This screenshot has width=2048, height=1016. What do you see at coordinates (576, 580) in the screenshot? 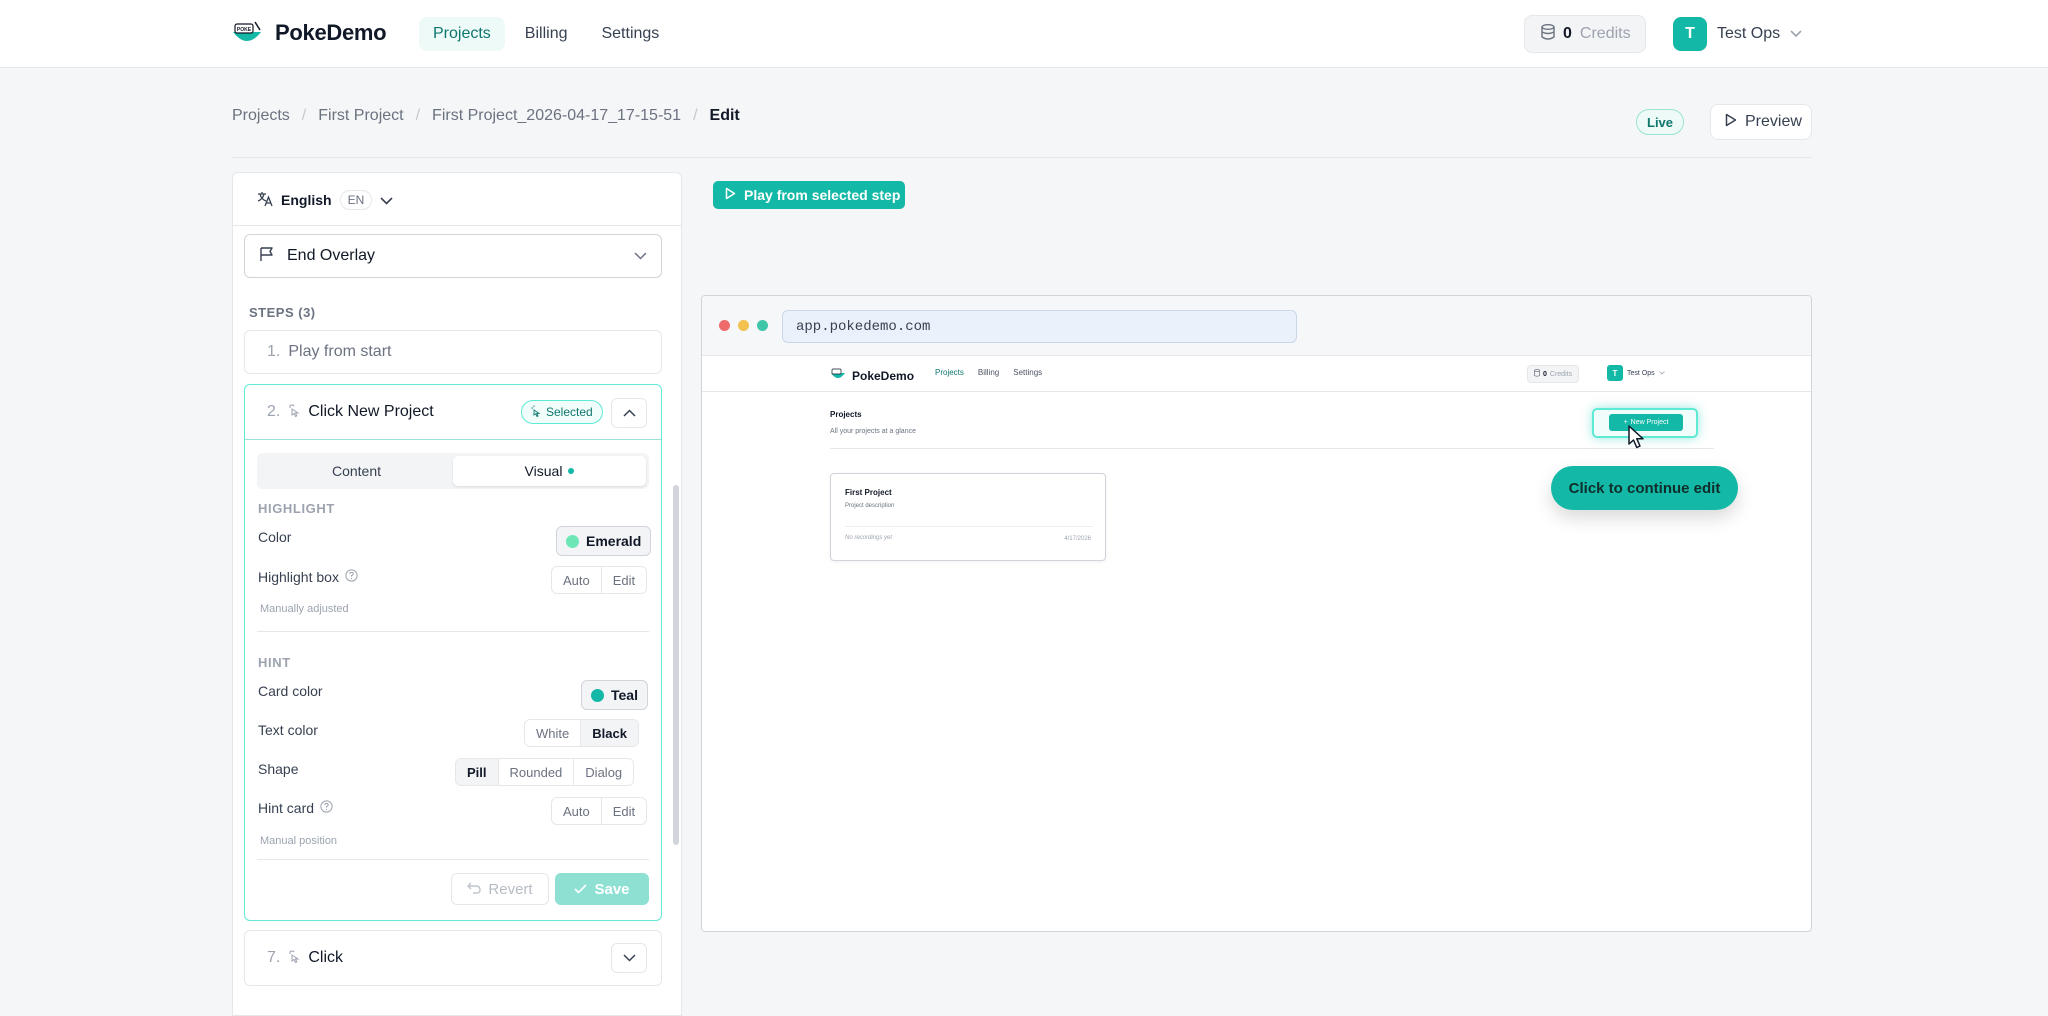
I see `highlight-box-auto: Auto` at bounding box center [576, 580].